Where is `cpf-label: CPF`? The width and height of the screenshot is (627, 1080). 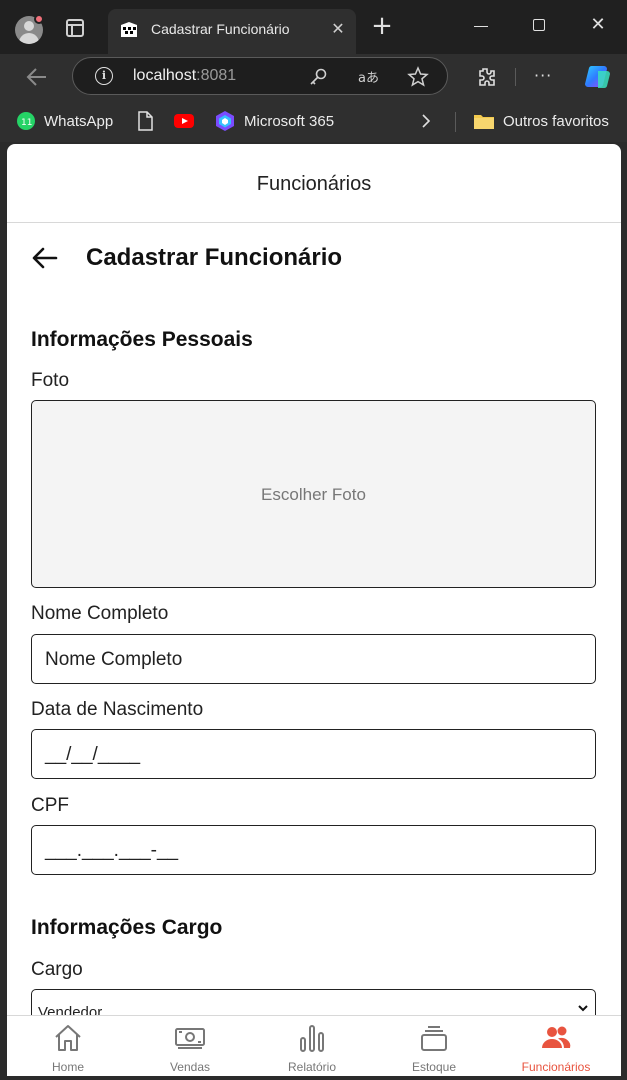 cpf-label: CPF is located at coordinates (50, 805).